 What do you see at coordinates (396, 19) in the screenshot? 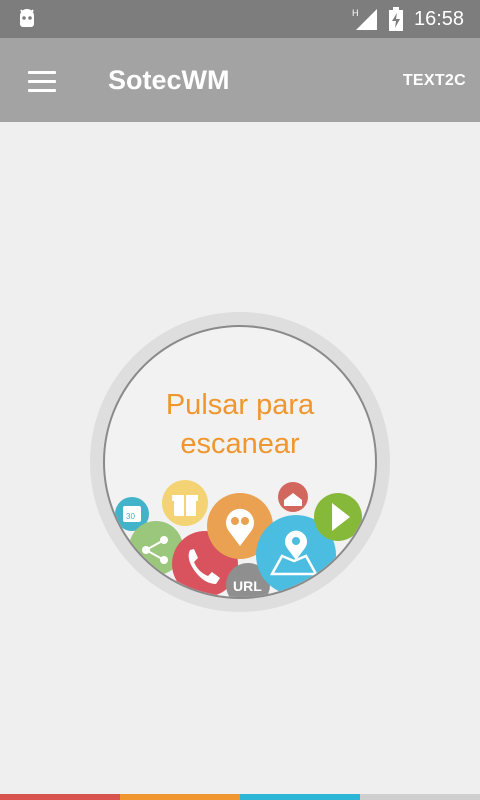
I see `battery-charging-icon` at bounding box center [396, 19].